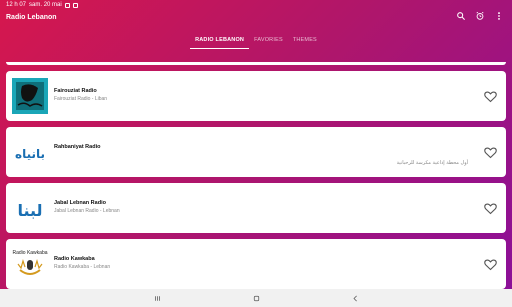  I want to click on system-nav-bar, so click(256, 298).